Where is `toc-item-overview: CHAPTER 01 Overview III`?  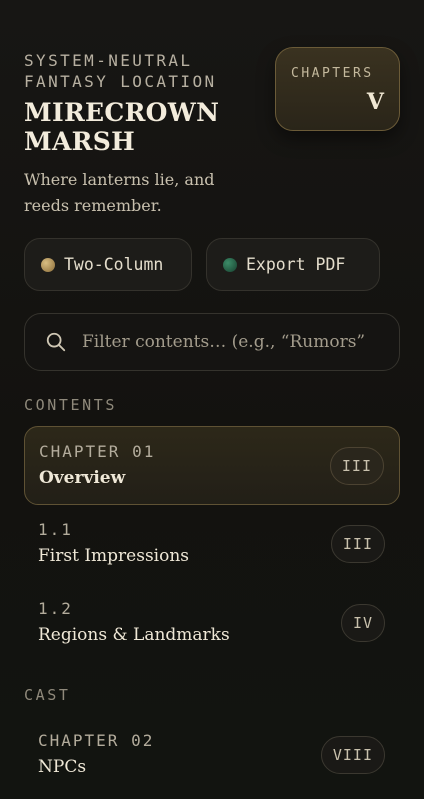
toc-item-overview: CHAPTER 01 Overview III is located at coordinates (212, 465).